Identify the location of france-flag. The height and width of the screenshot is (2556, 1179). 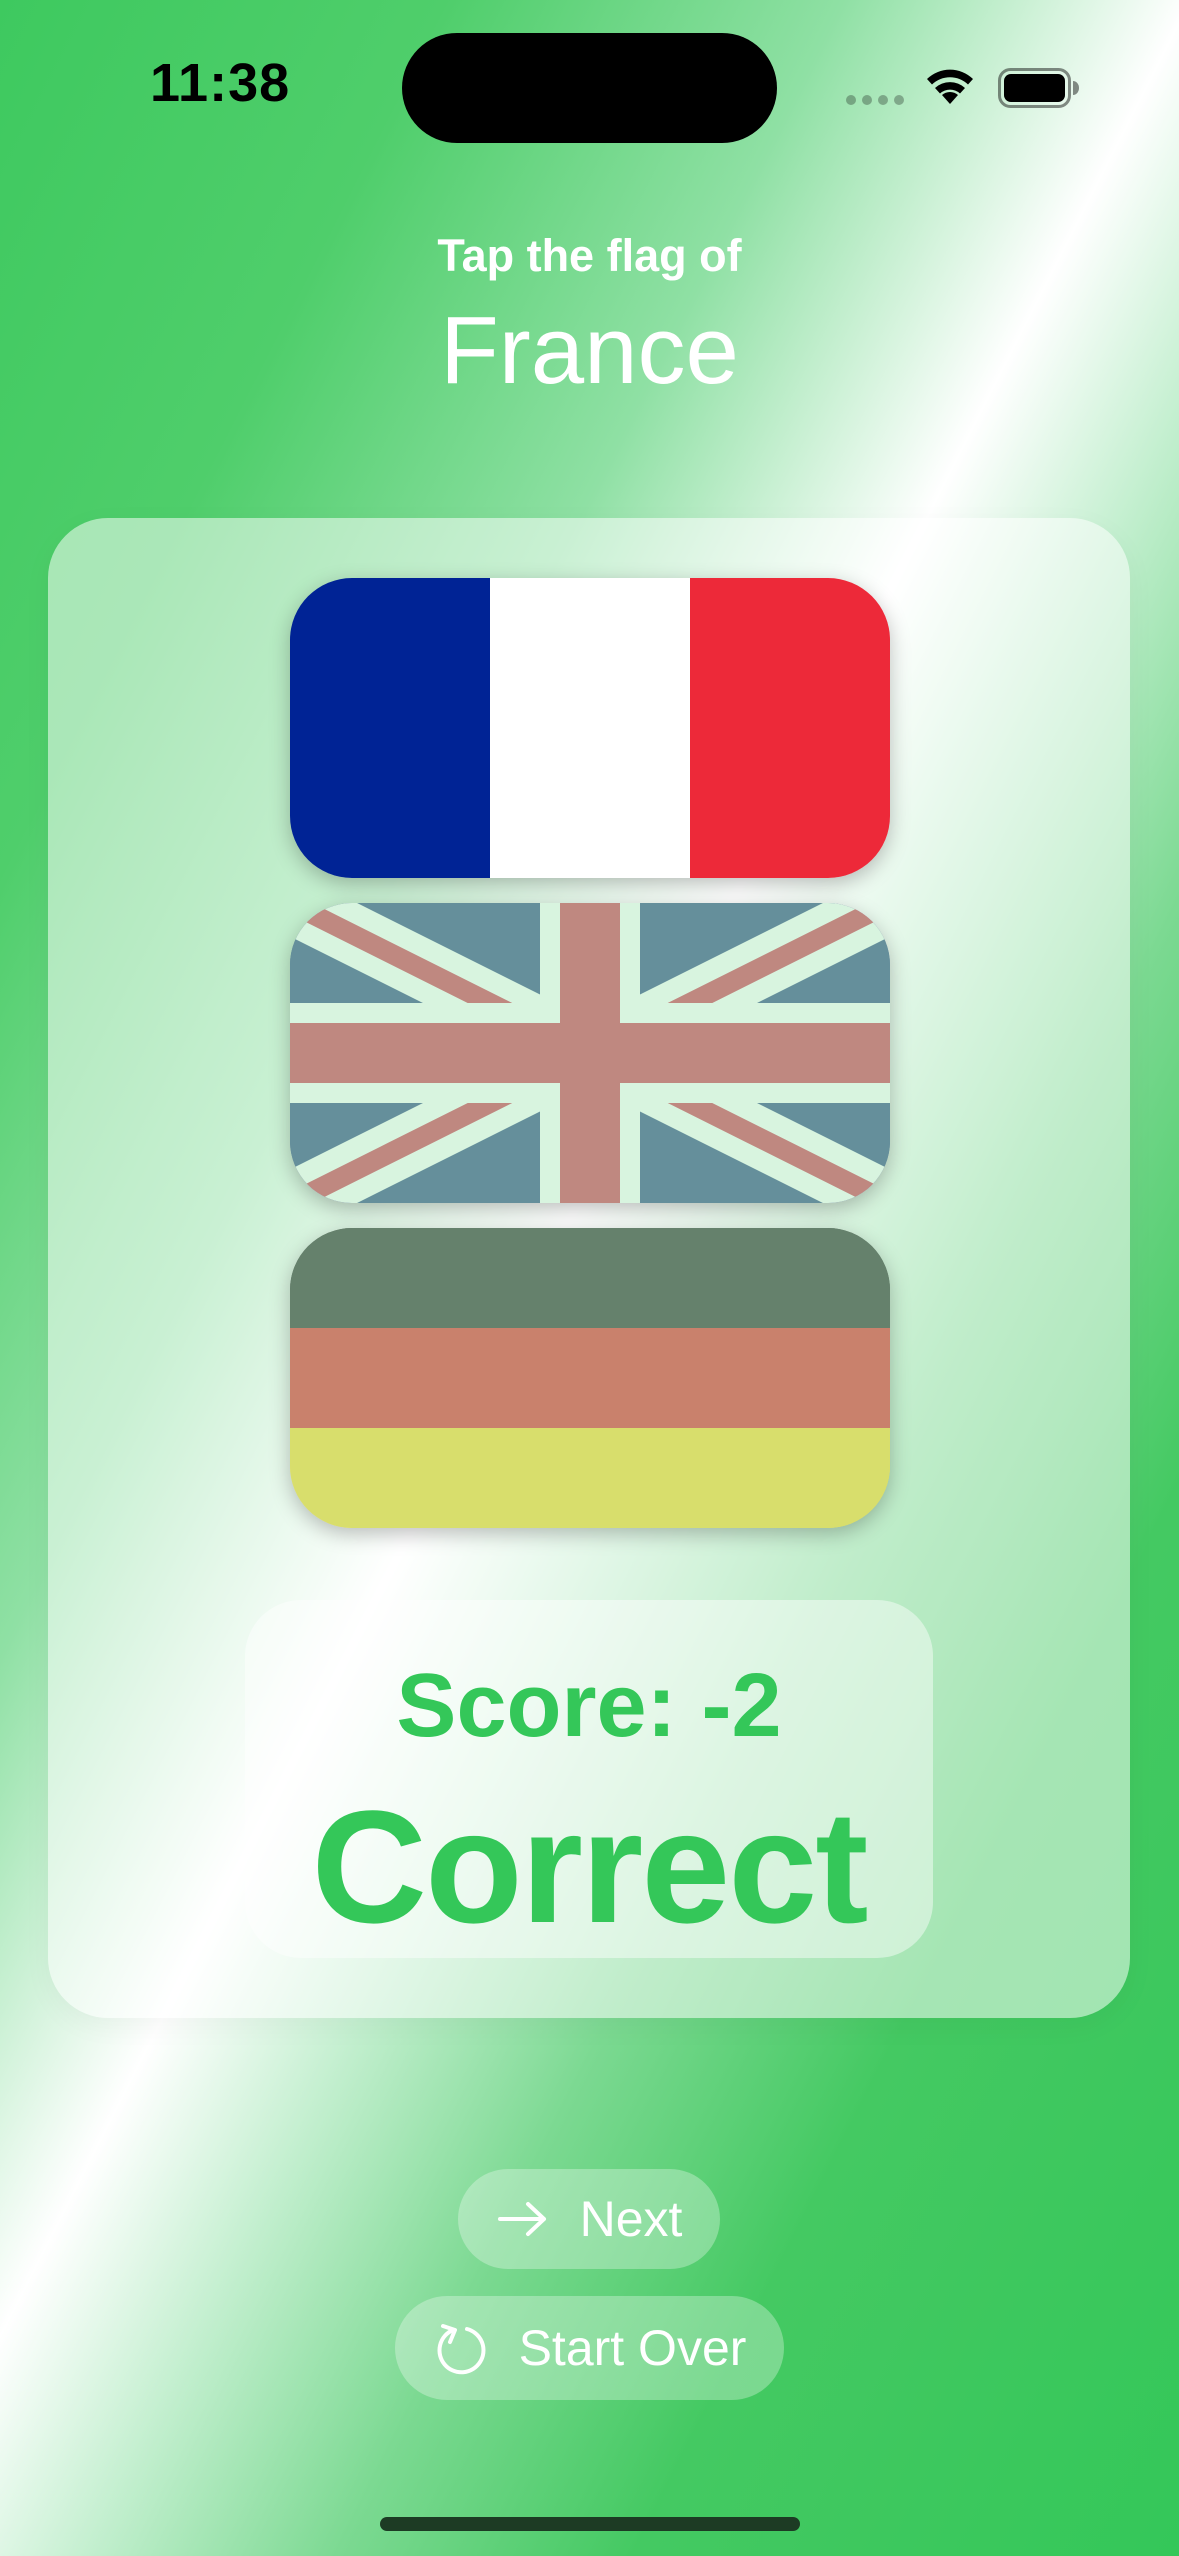
(590, 728).